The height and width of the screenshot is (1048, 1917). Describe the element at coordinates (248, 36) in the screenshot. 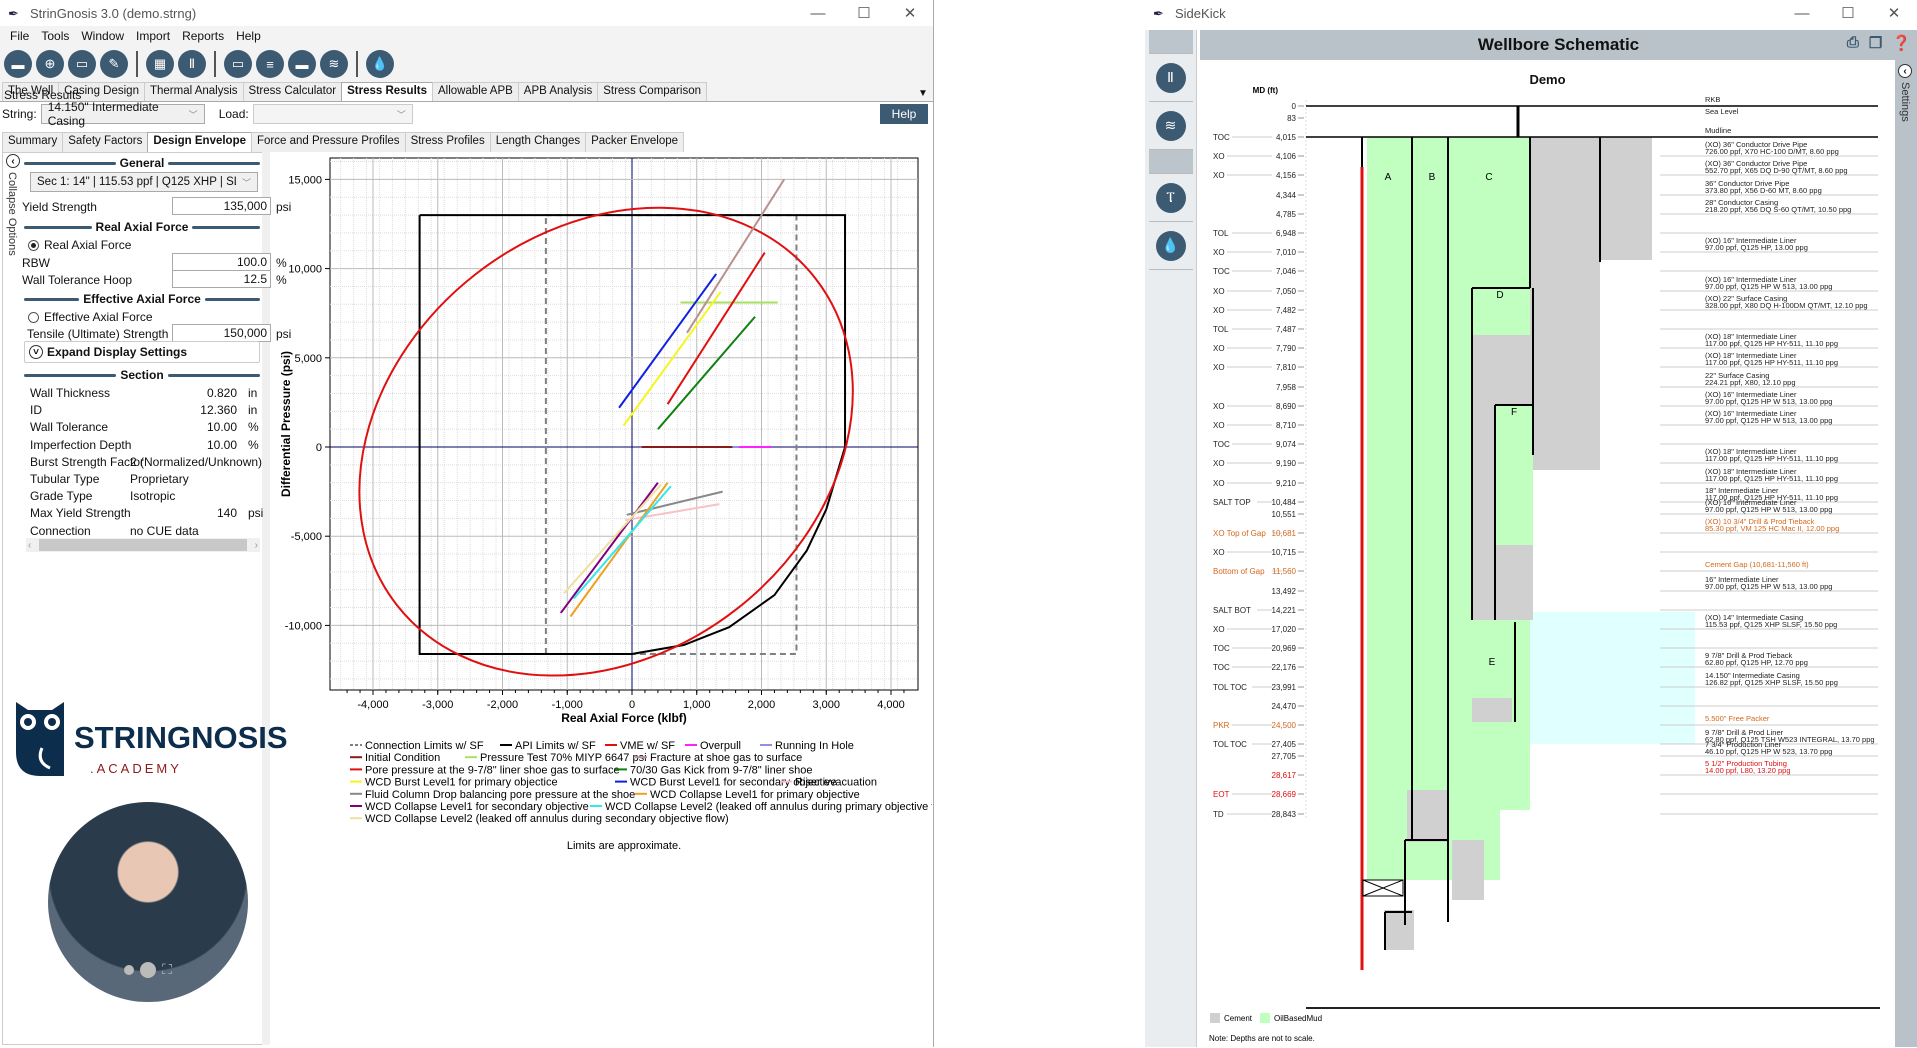

I see `menu-help: Help` at that location.